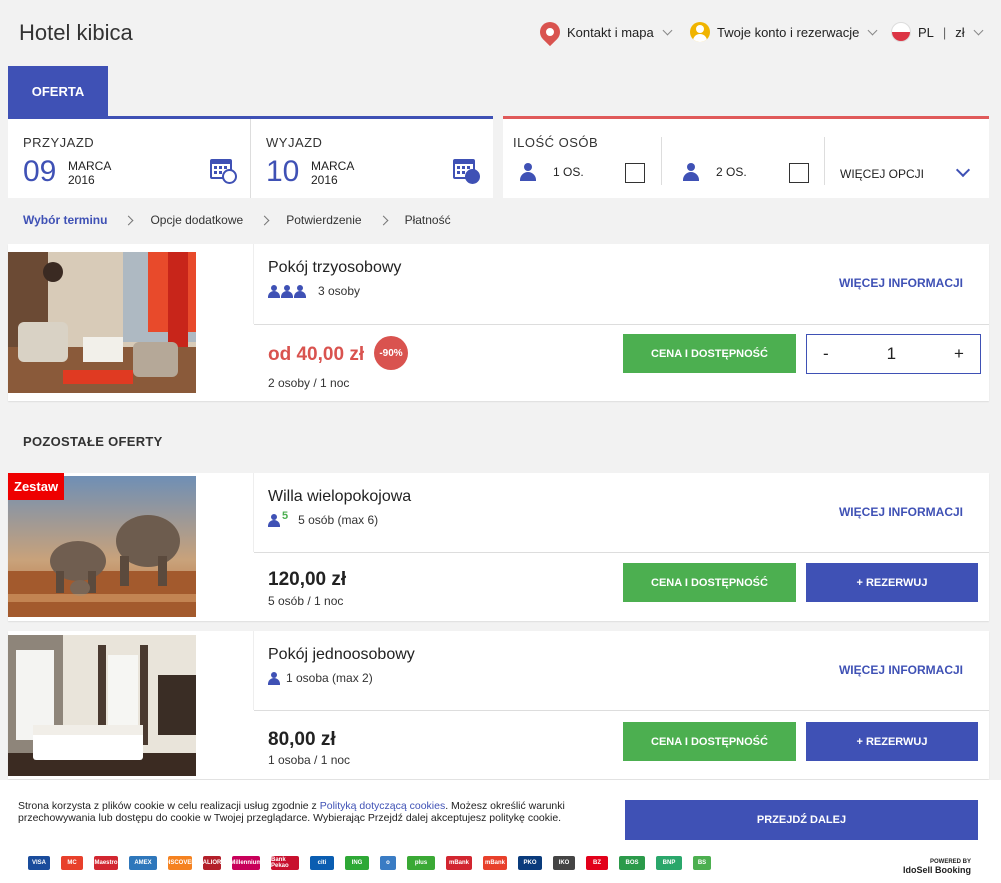 The height and width of the screenshot is (883, 1001). Describe the element at coordinates (322, 863) in the screenshot. I see `payment-logo: citi` at that location.